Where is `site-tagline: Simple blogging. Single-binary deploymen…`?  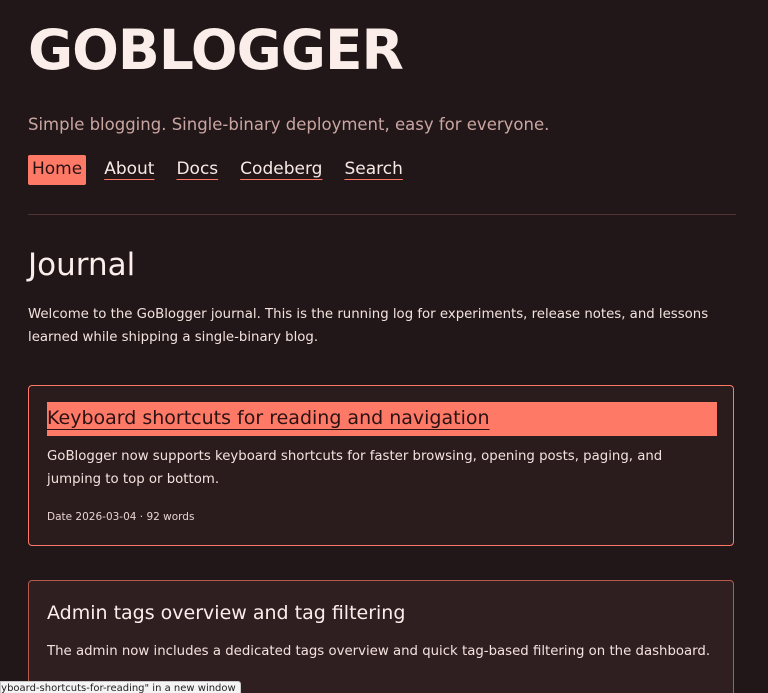
site-tagline: Simple blogging. Single-binary deploymen… is located at coordinates (289, 124).